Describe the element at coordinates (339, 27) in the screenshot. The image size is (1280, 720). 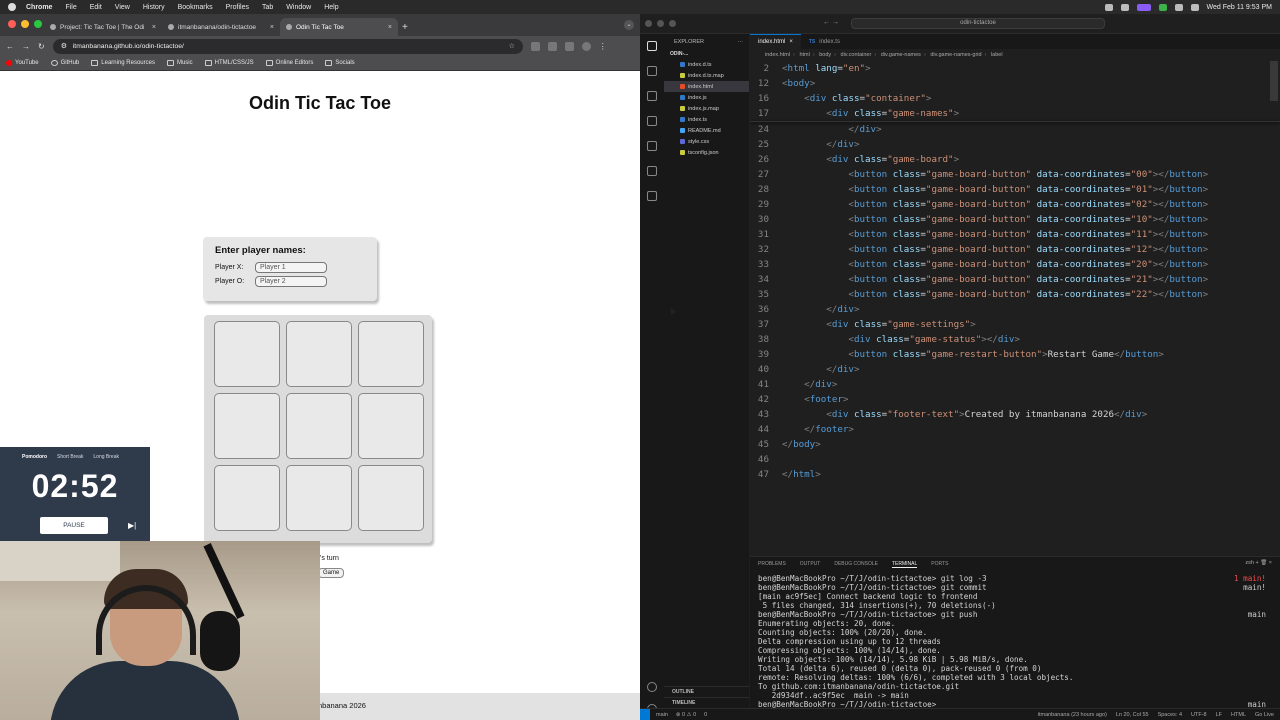
I see `browser-tab-tictactoe: Odin Tic Tac Toe ×` at that location.